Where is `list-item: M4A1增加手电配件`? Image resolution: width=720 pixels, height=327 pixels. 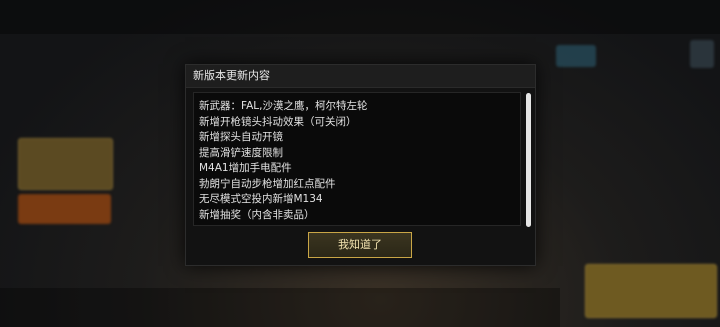 list-item: M4A1增加手电配件 is located at coordinates (245, 168).